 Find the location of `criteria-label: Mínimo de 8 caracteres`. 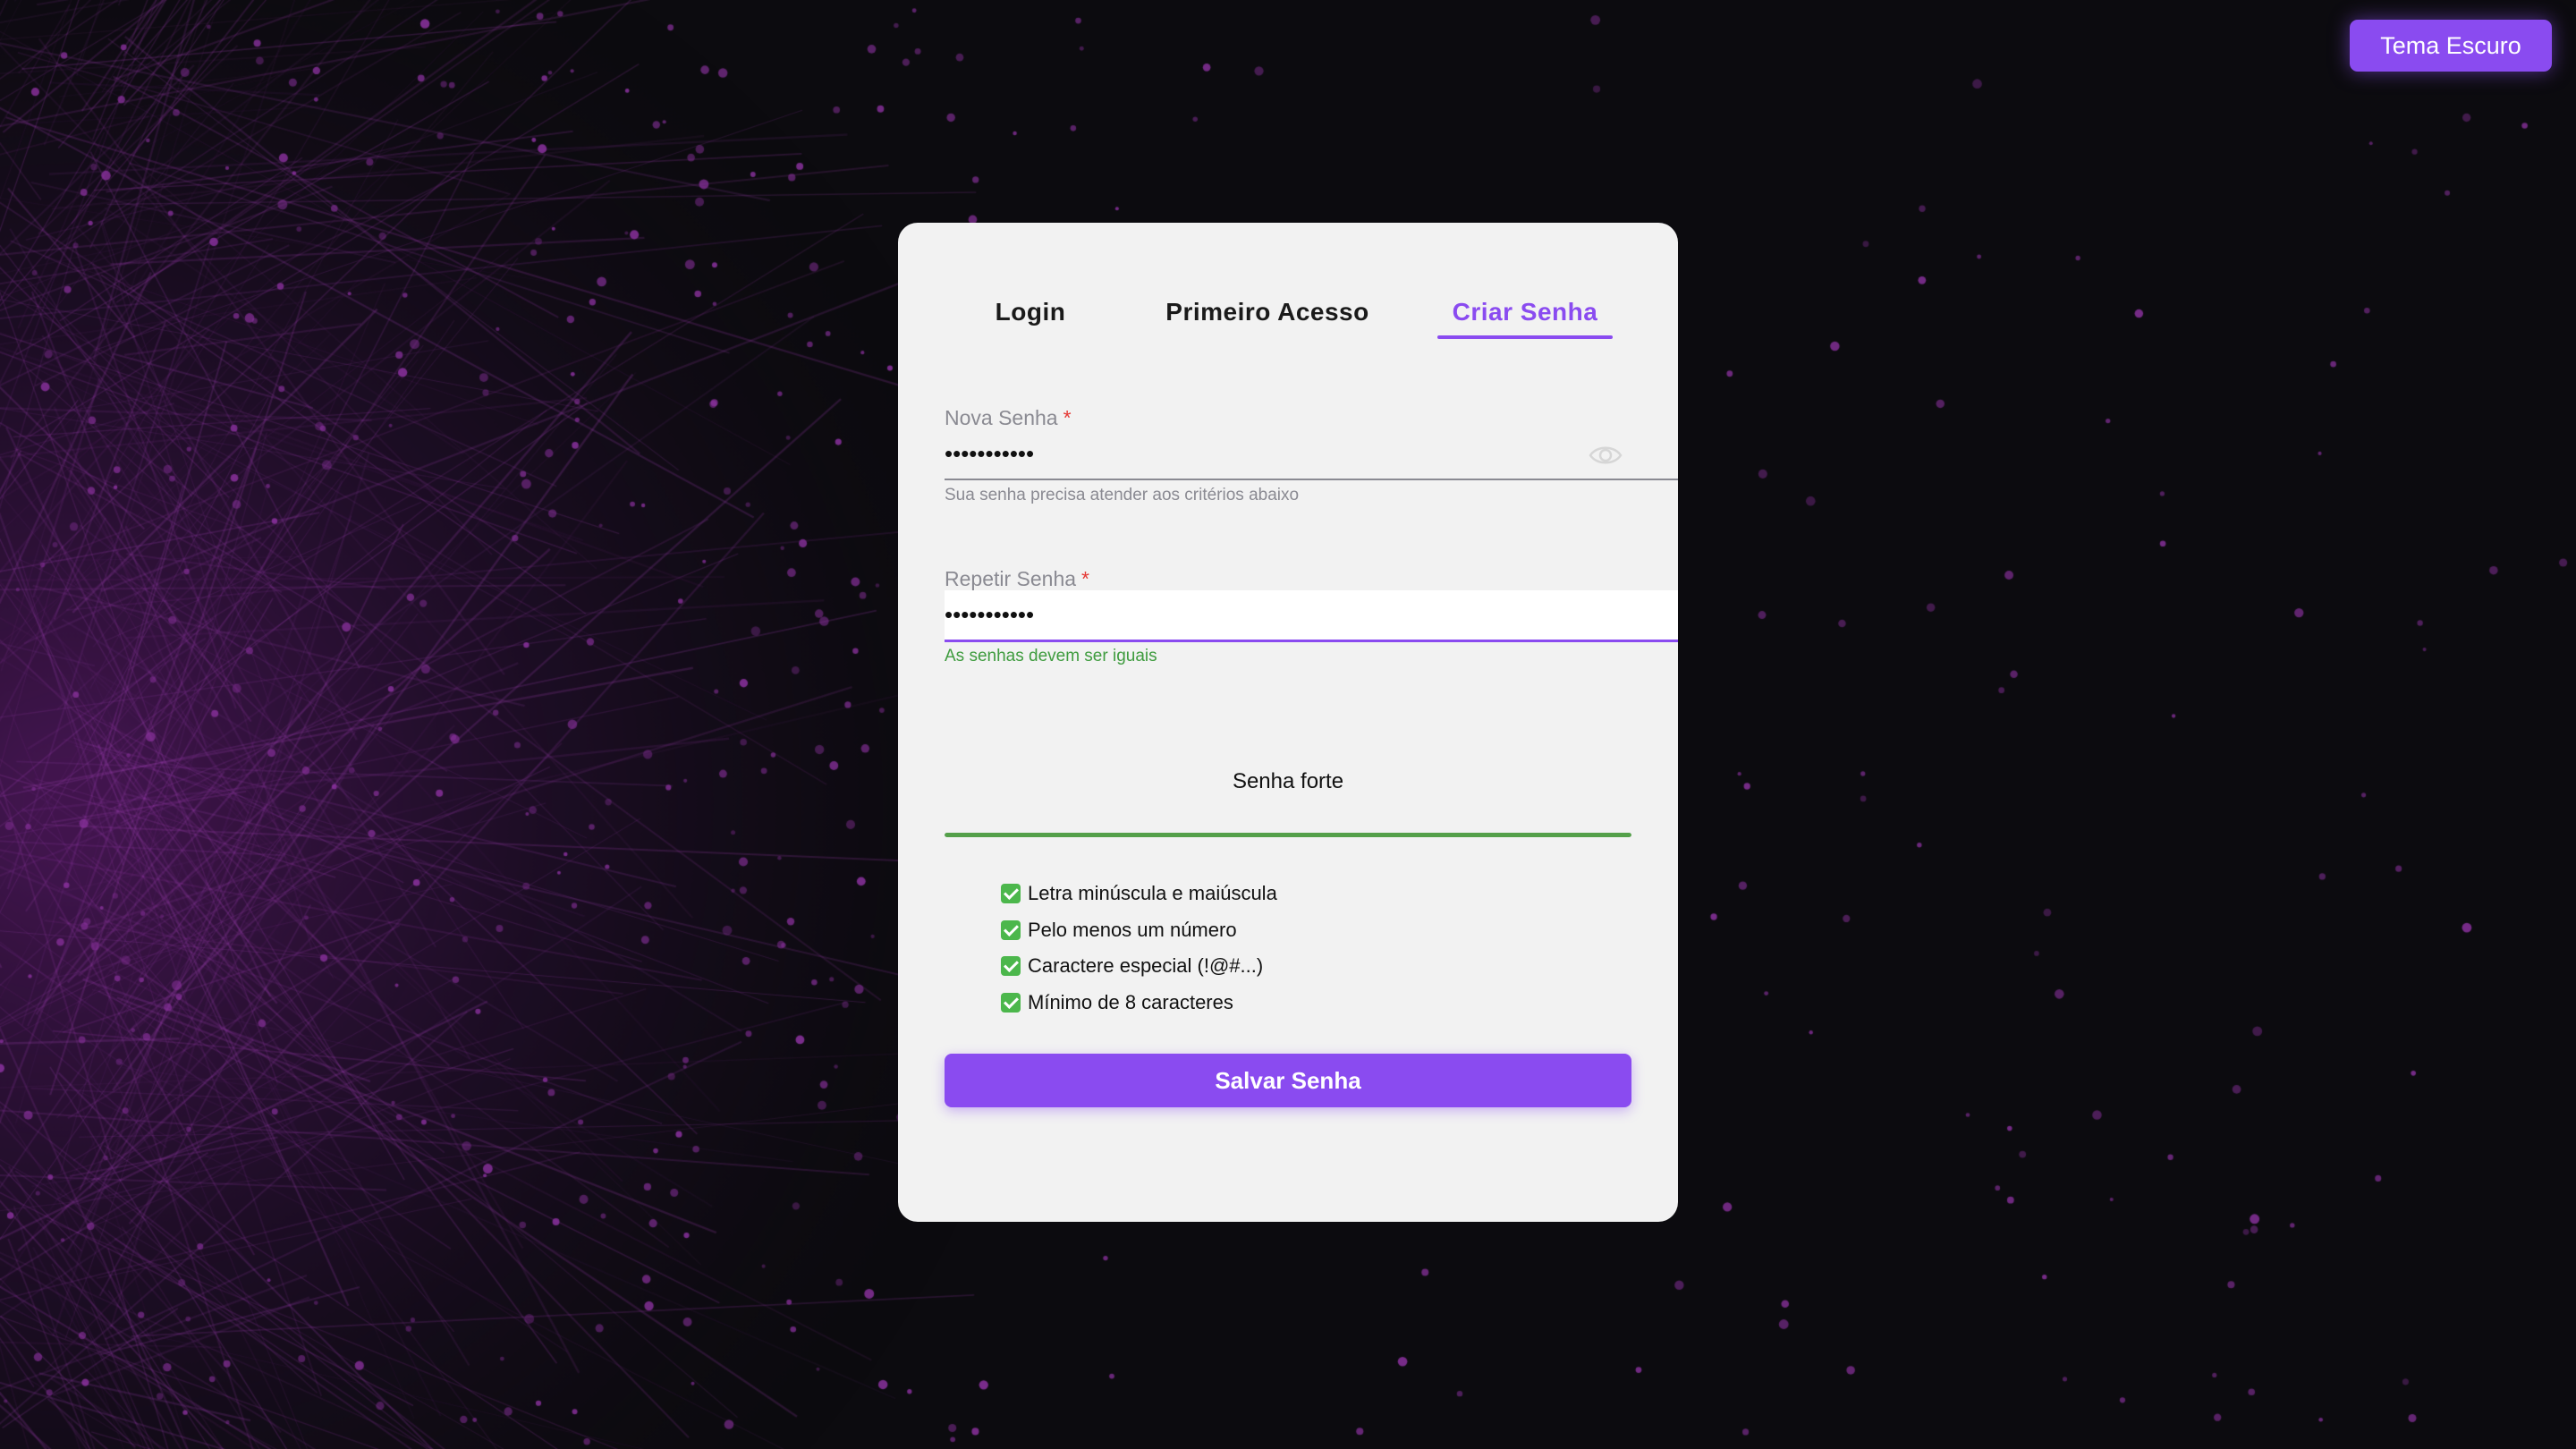

criteria-label: Mínimo de 8 caracteres is located at coordinates (1130, 1001).